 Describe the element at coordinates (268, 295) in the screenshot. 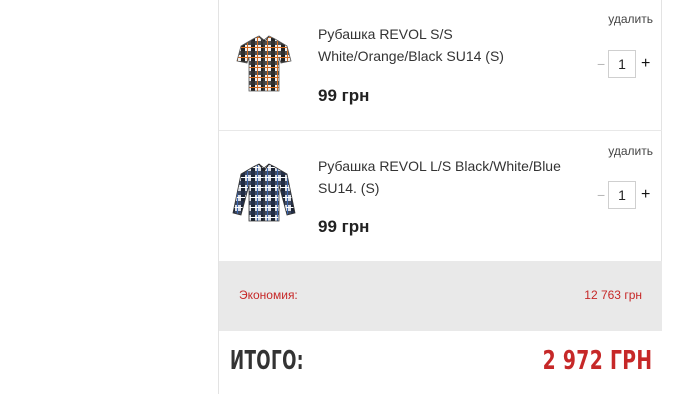

I see `savings-label: Экономия:` at that location.